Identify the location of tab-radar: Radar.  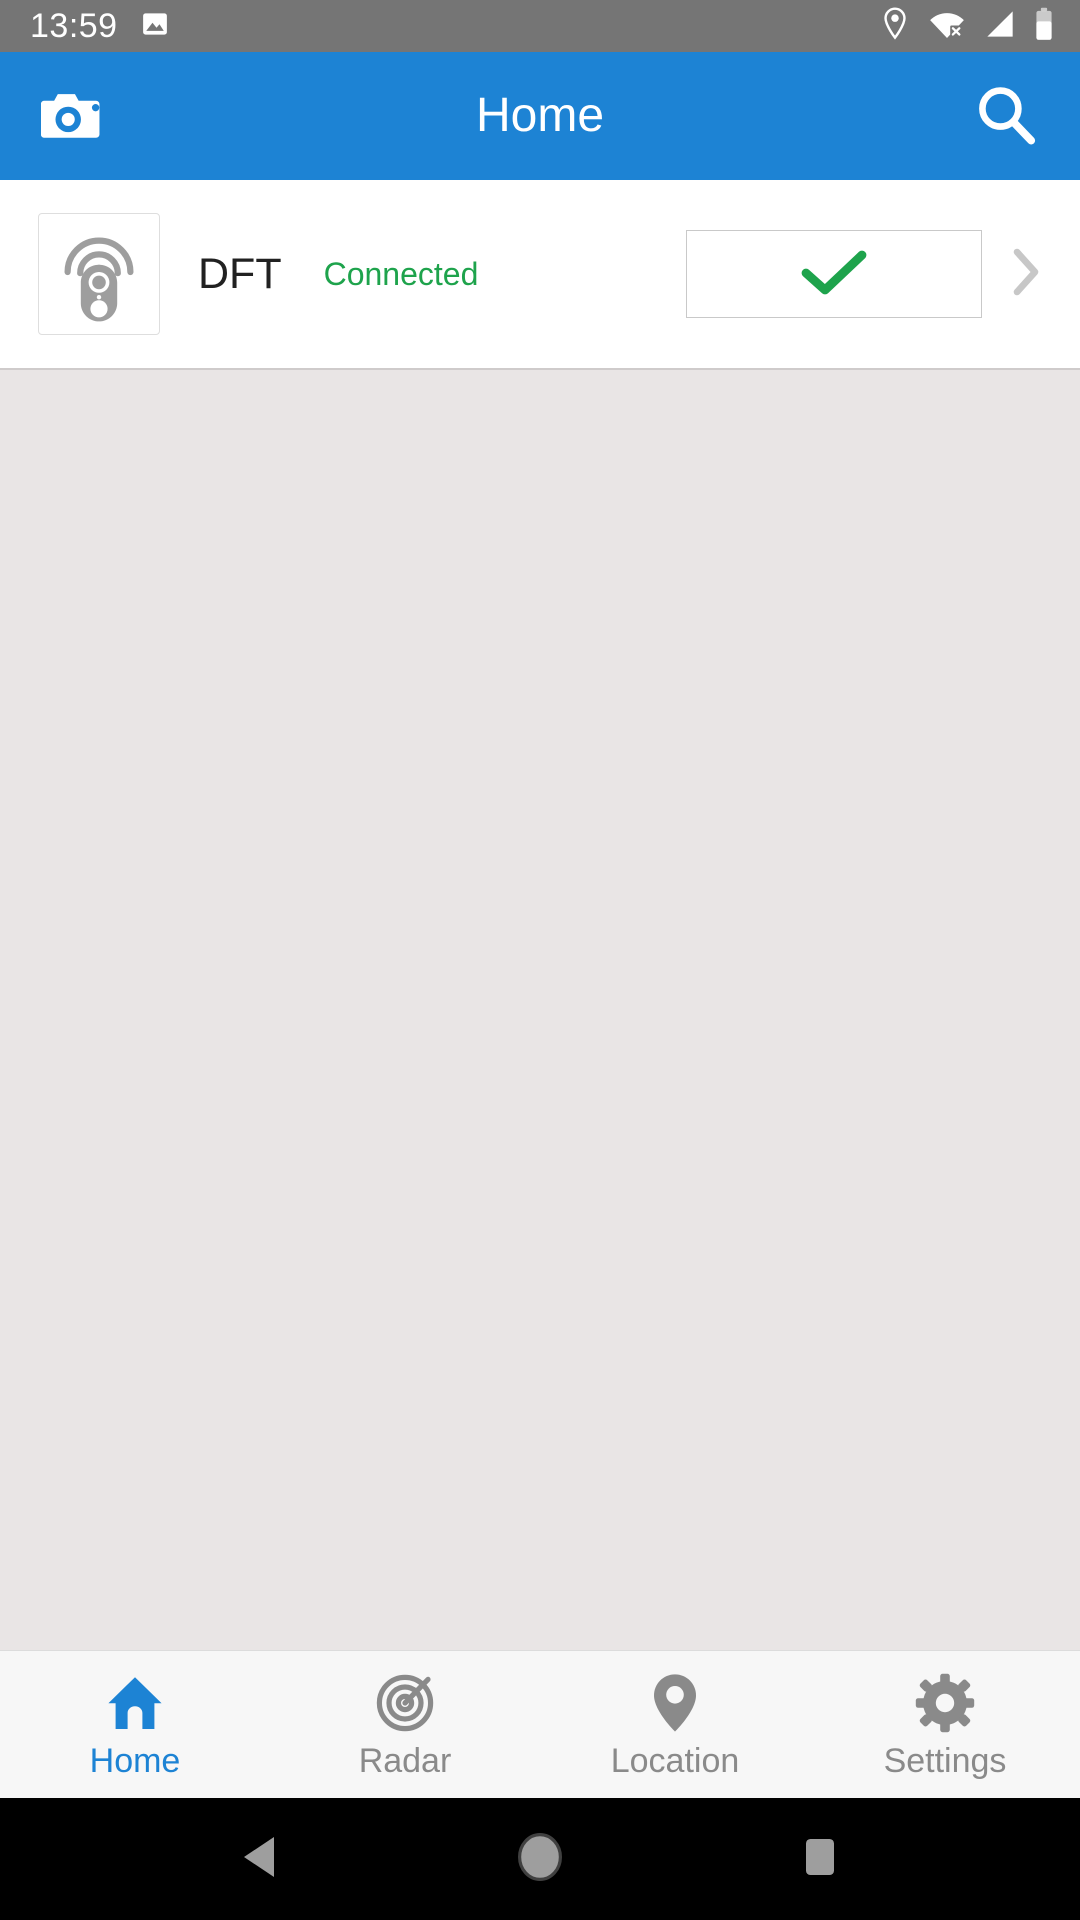
(405, 1724).